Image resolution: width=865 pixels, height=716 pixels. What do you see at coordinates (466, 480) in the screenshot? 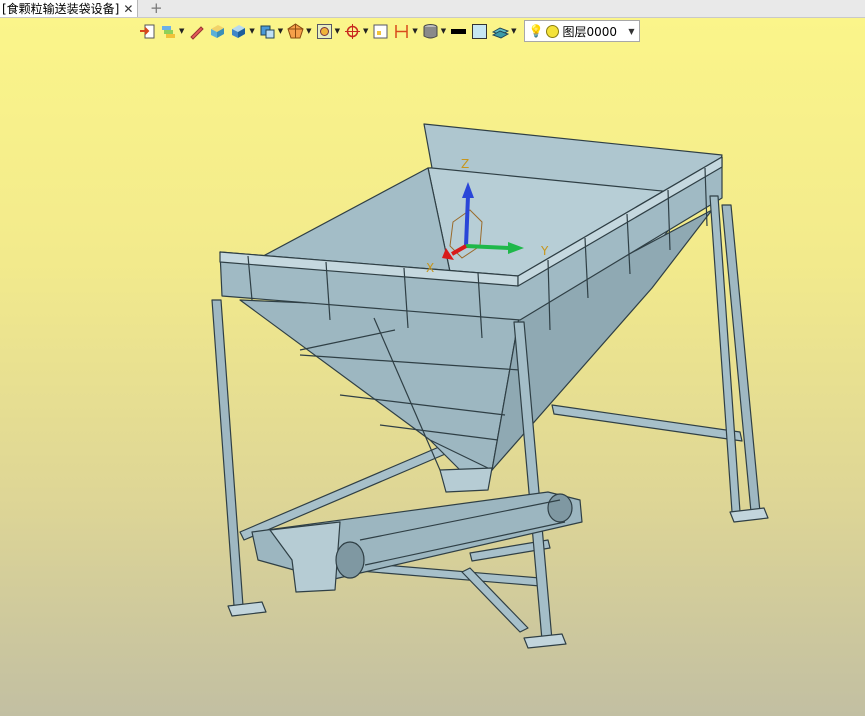
I see `discharge-nozzle` at bounding box center [466, 480].